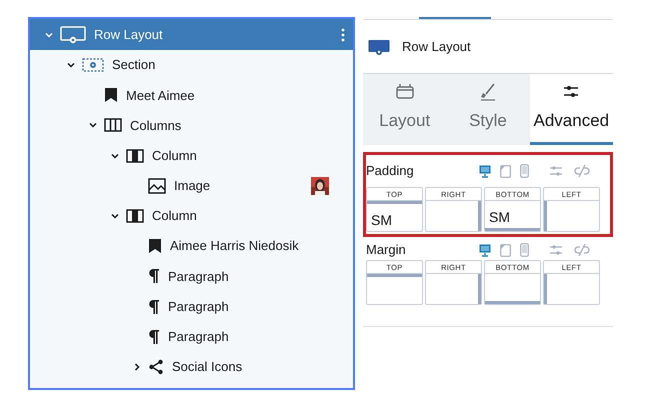 This screenshot has height=416, width=660. What do you see at coordinates (157, 186) in the screenshot?
I see `image-icon` at bounding box center [157, 186].